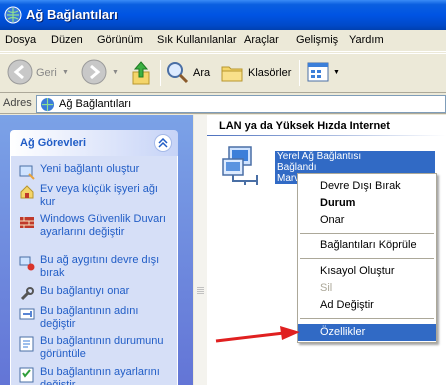 The width and height of the screenshot is (446, 385). What do you see at coordinates (27, 314) in the screenshot?
I see `rename-icon` at bounding box center [27, 314].